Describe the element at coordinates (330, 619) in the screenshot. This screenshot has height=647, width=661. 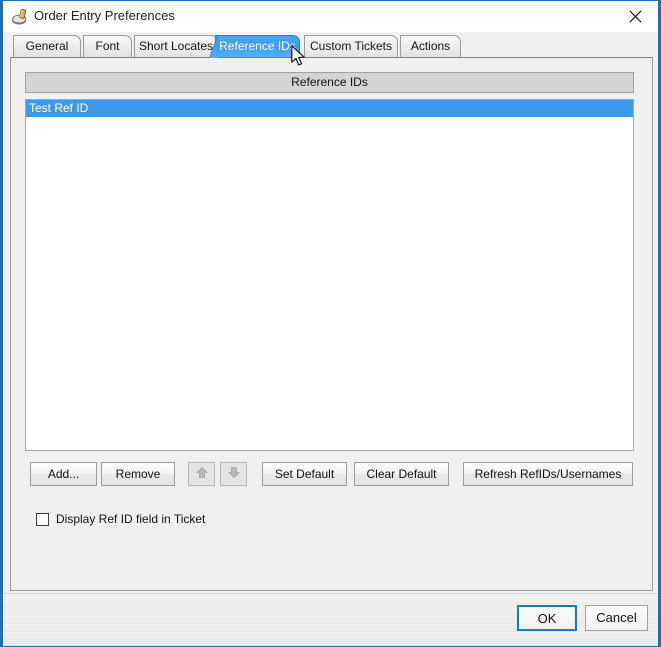
I see `dialog-footer: OK Cancel` at that location.